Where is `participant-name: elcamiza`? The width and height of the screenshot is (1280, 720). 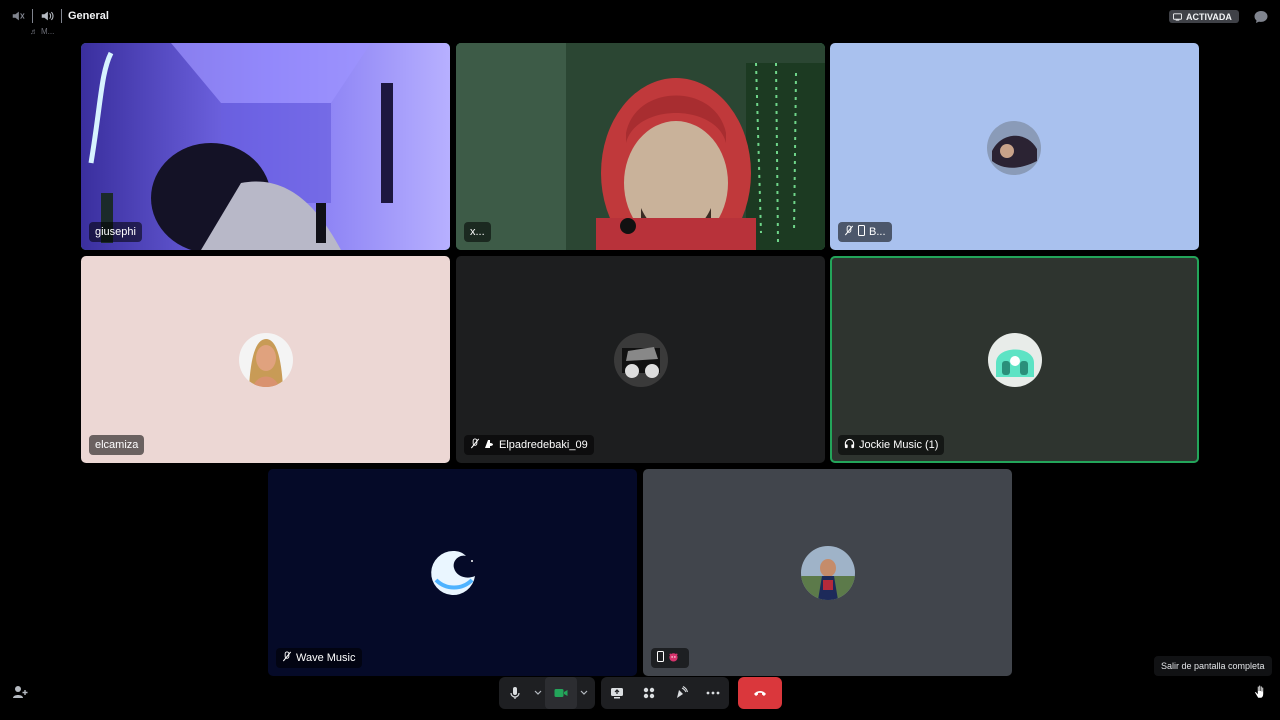
participant-name: elcamiza is located at coordinates (117, 445).